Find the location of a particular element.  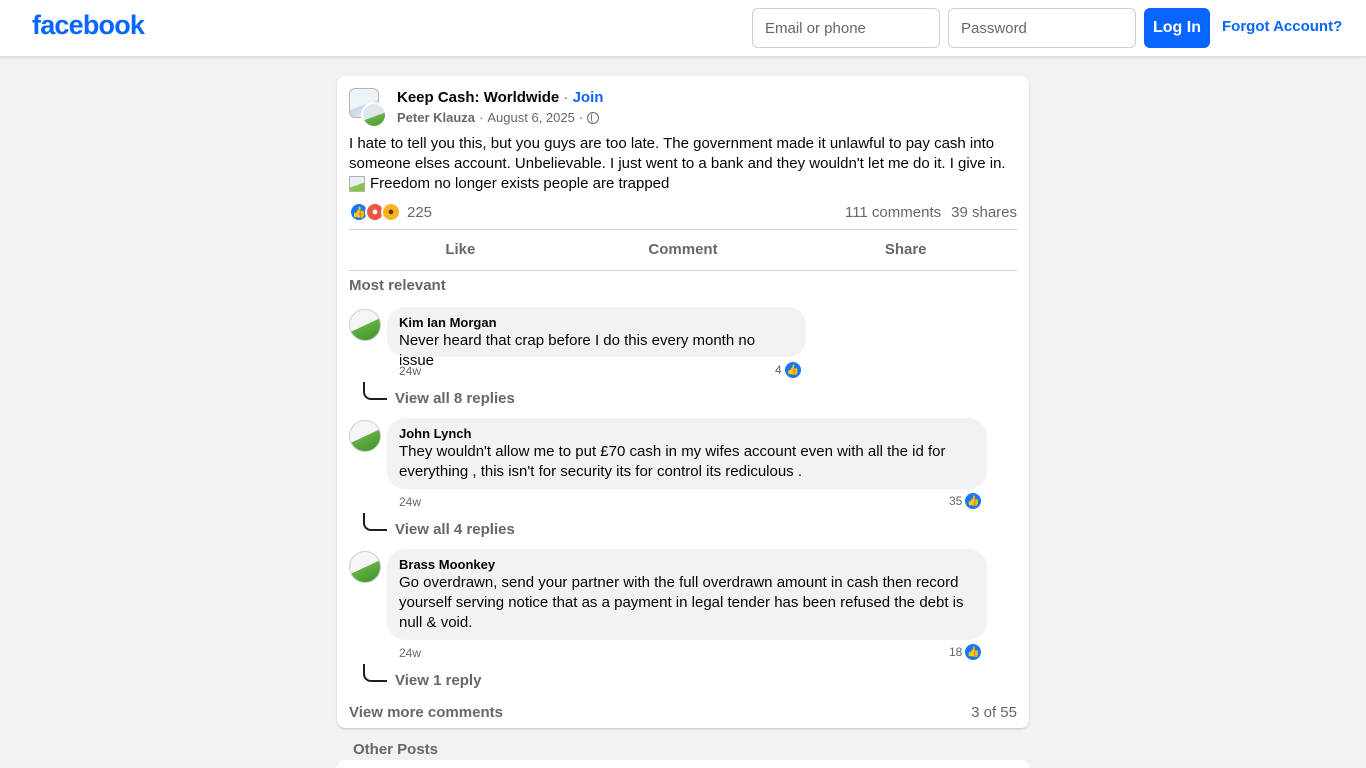

comment-sort-dropdown: Most relevant is located at coordinates (397, 285).